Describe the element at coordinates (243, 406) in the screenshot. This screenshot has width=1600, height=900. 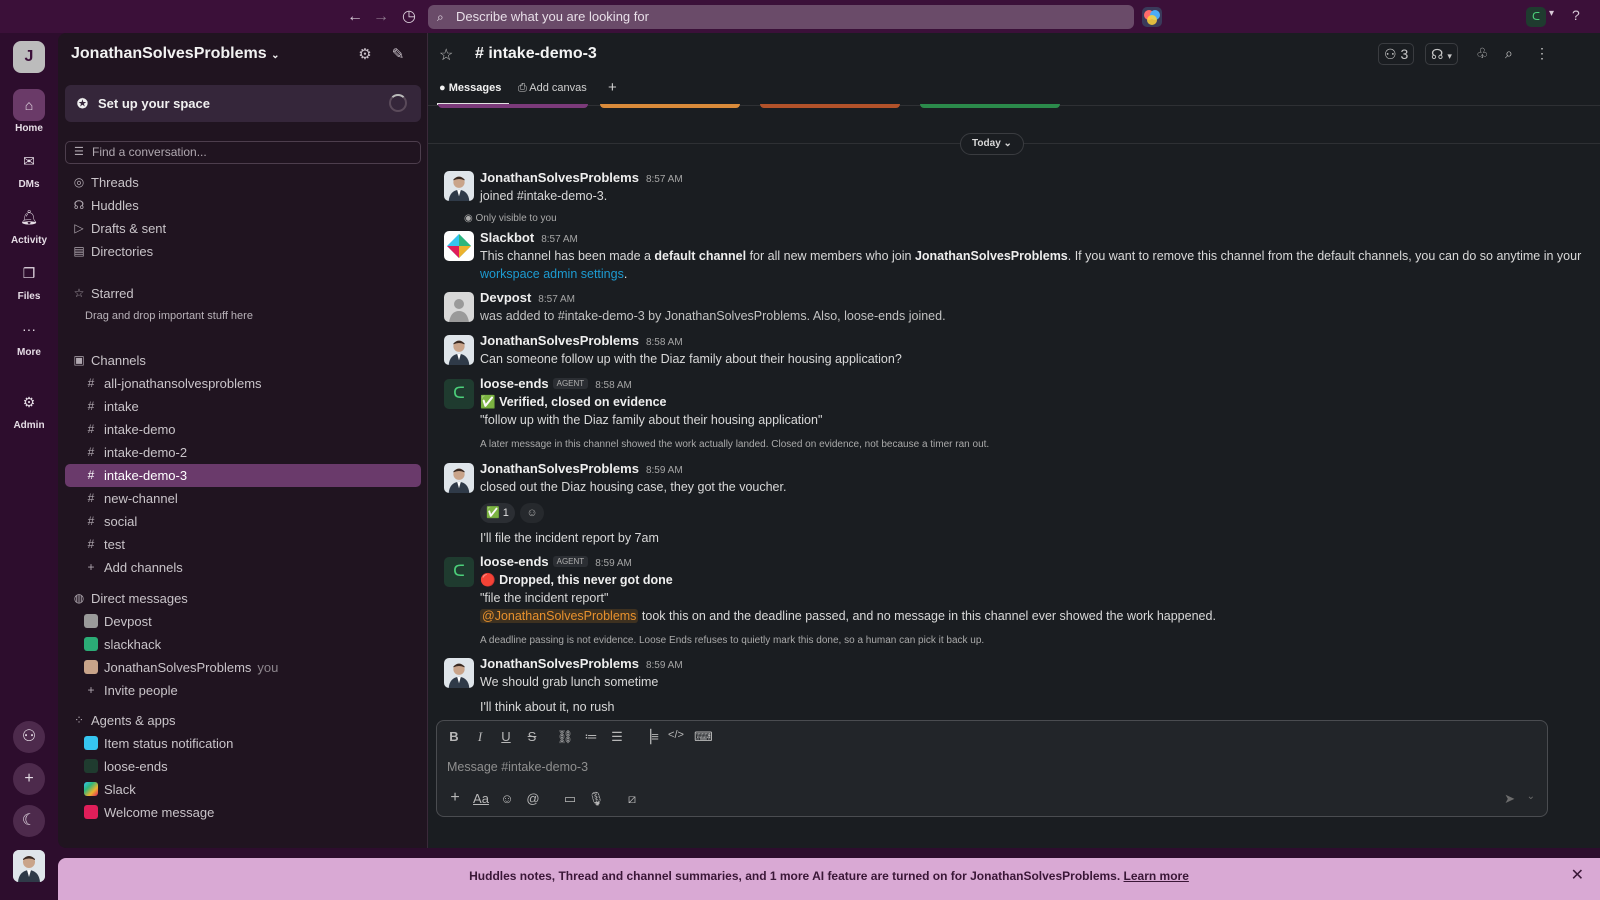
I see `sidebar-channel: # intake` at that location.